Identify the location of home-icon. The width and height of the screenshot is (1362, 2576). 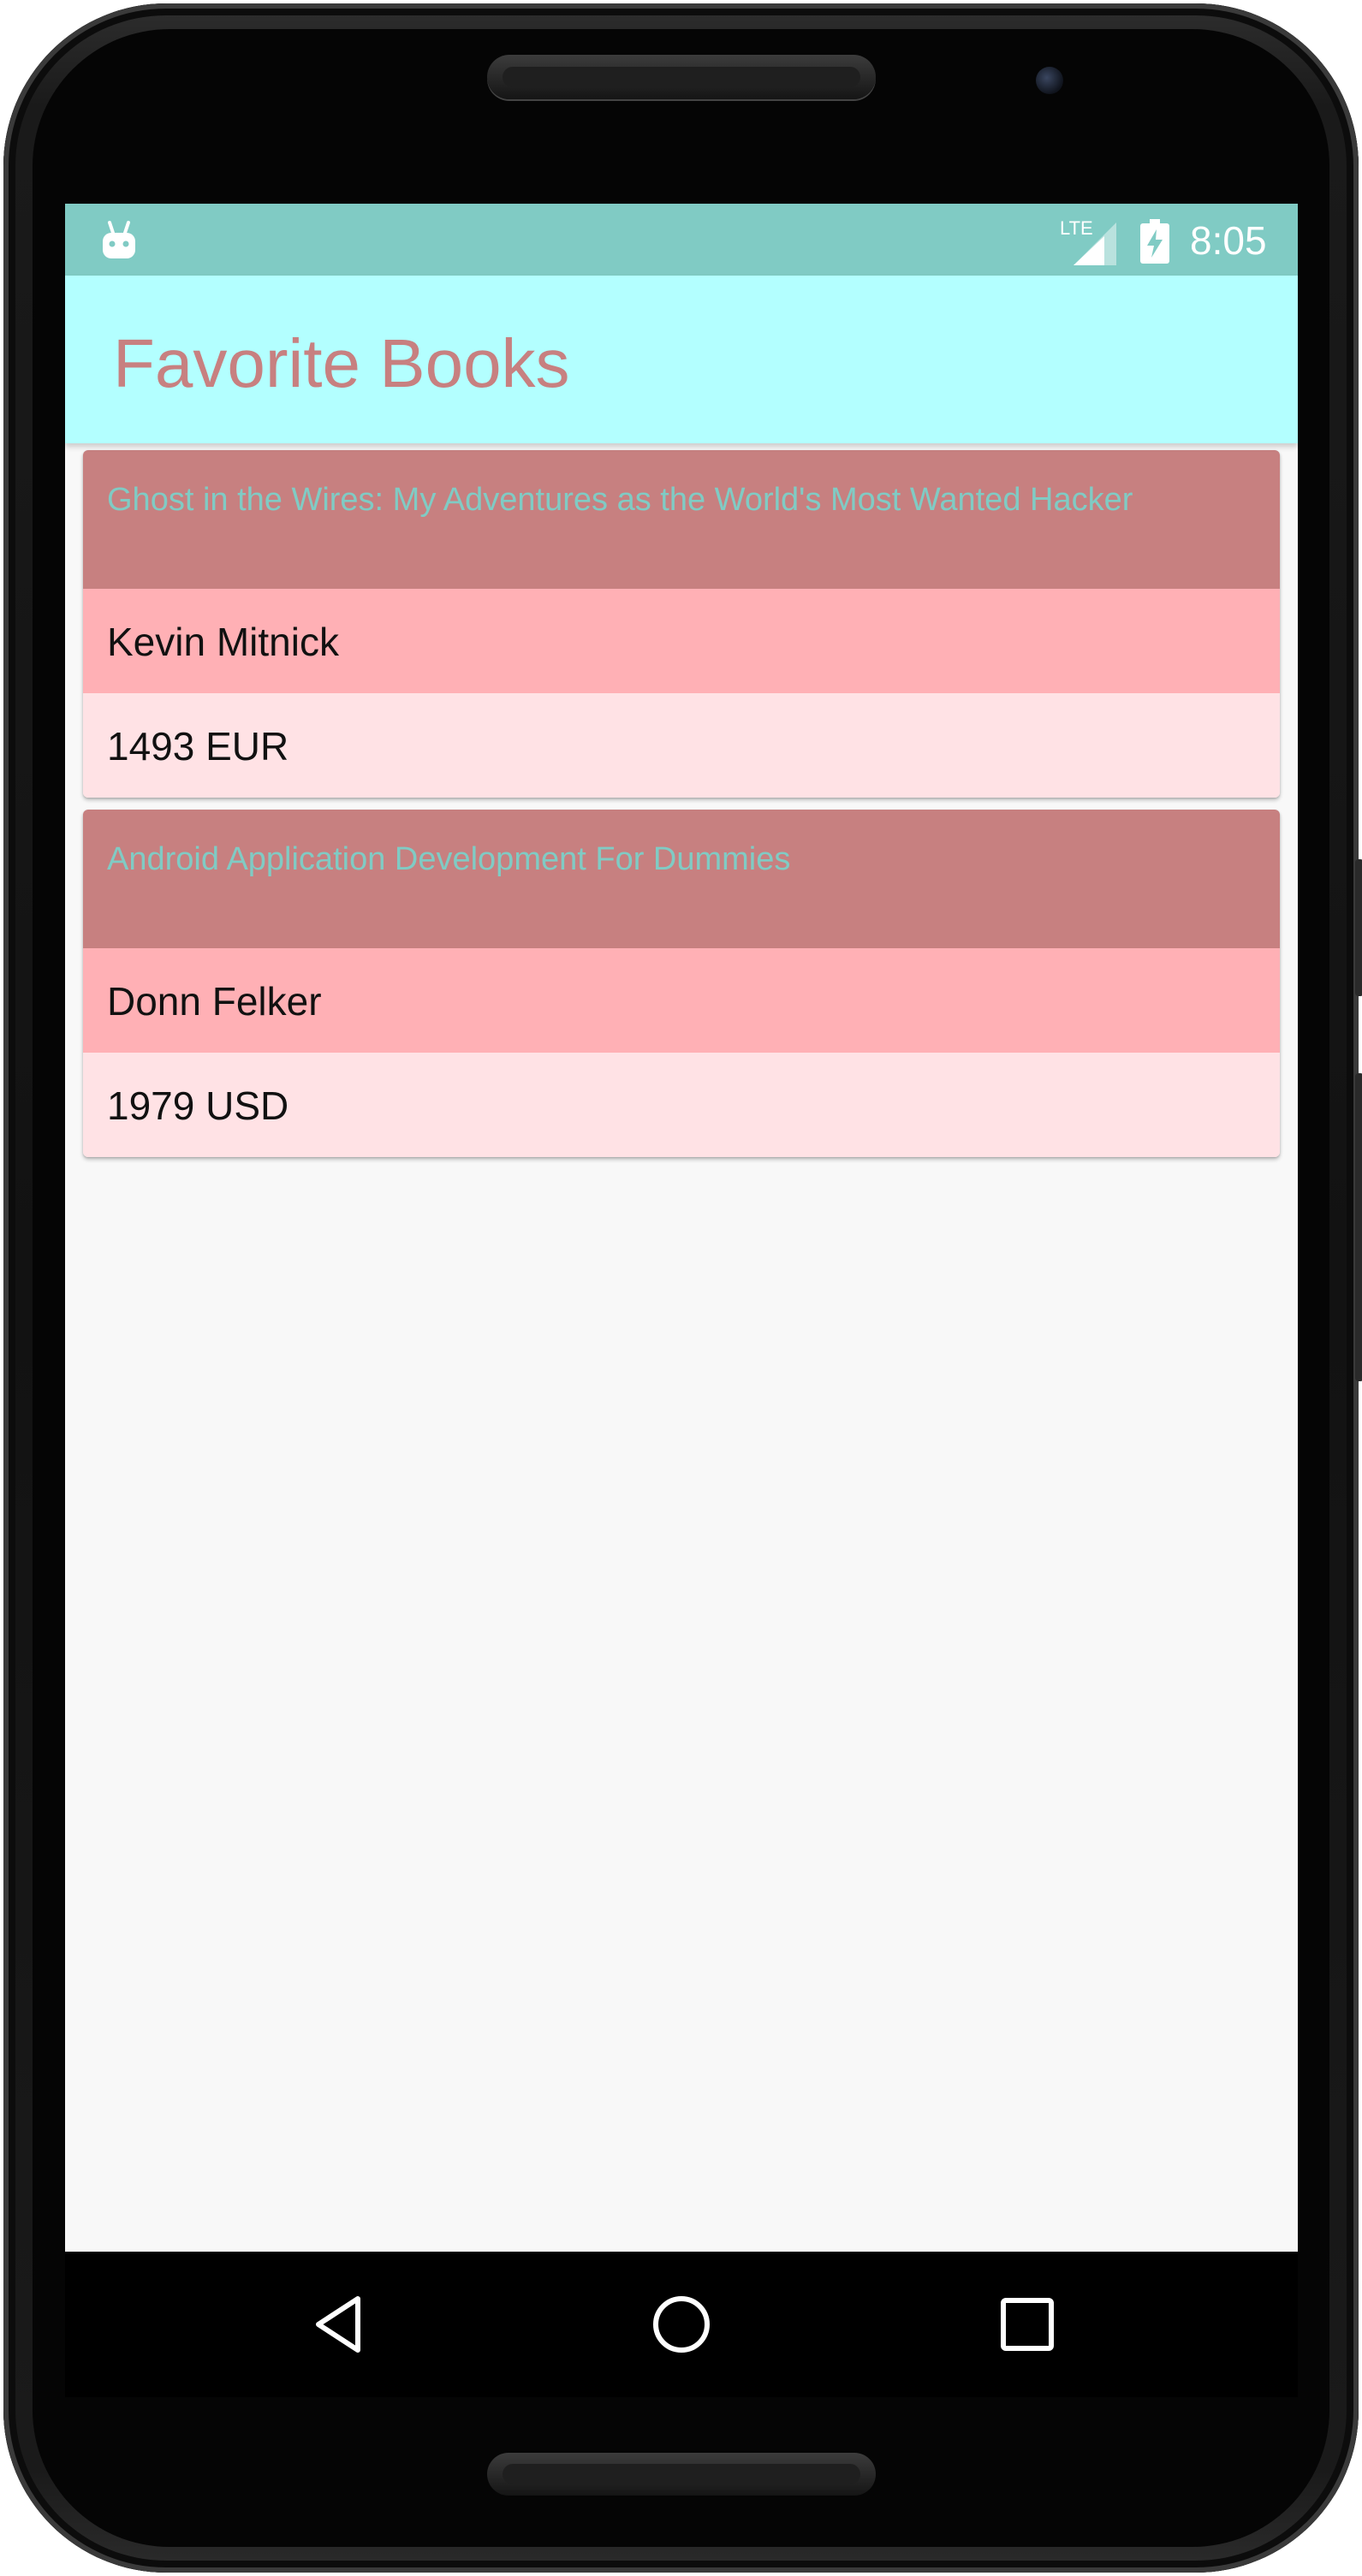
(681, 2324).